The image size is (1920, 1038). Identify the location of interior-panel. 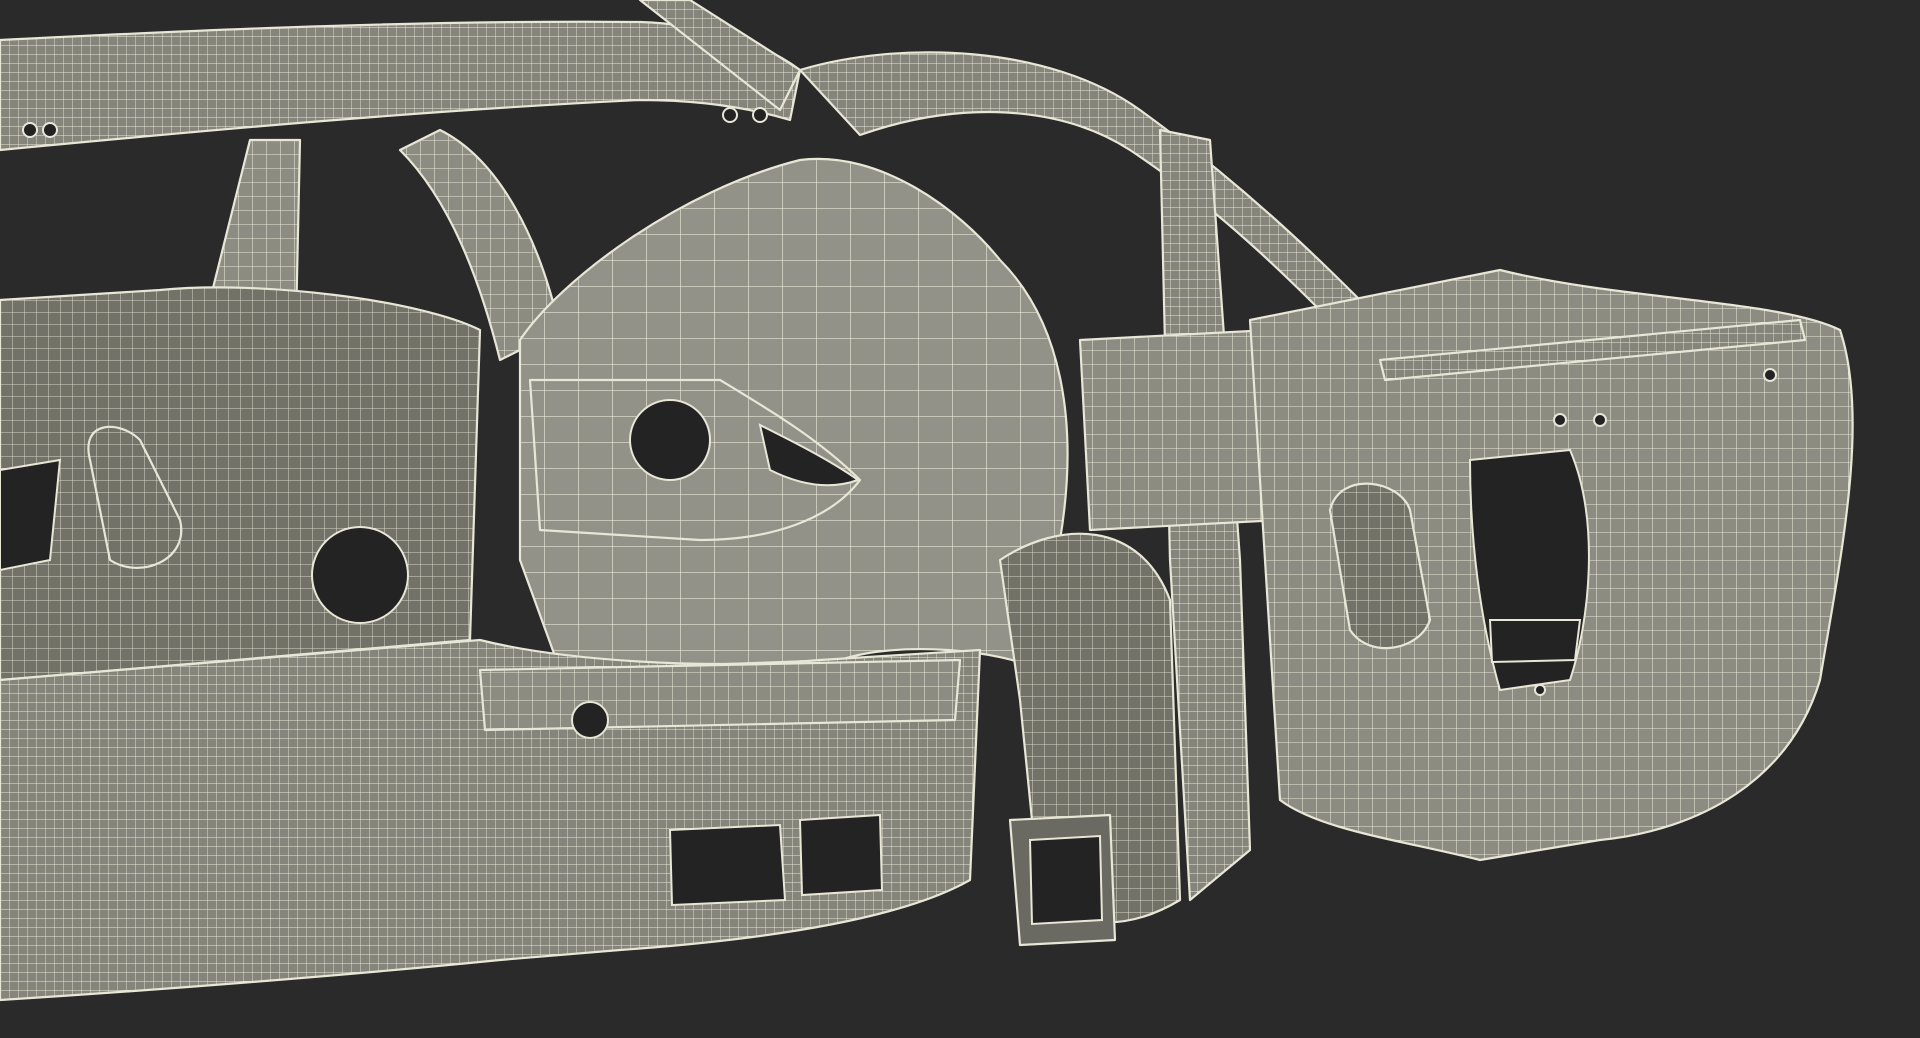
(241, 484).